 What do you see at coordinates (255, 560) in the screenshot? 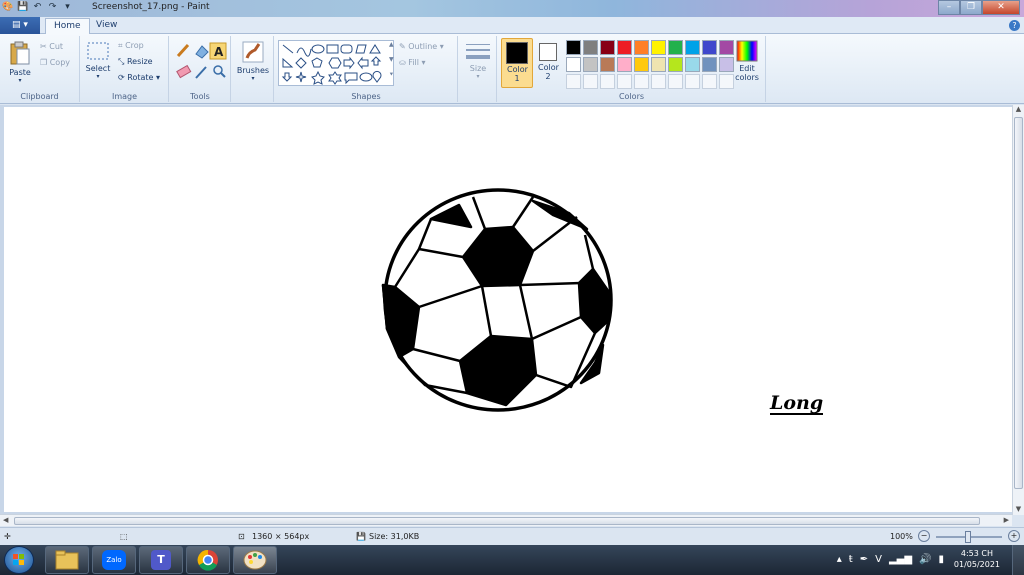
I see `taskbar-paint` at bounding box center [255, 560].